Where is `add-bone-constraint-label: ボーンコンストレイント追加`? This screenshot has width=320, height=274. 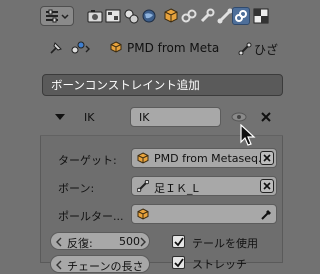 add-bone-constraint-label: ボーンコンストレイント追加 is located at coordinates (125, 85).